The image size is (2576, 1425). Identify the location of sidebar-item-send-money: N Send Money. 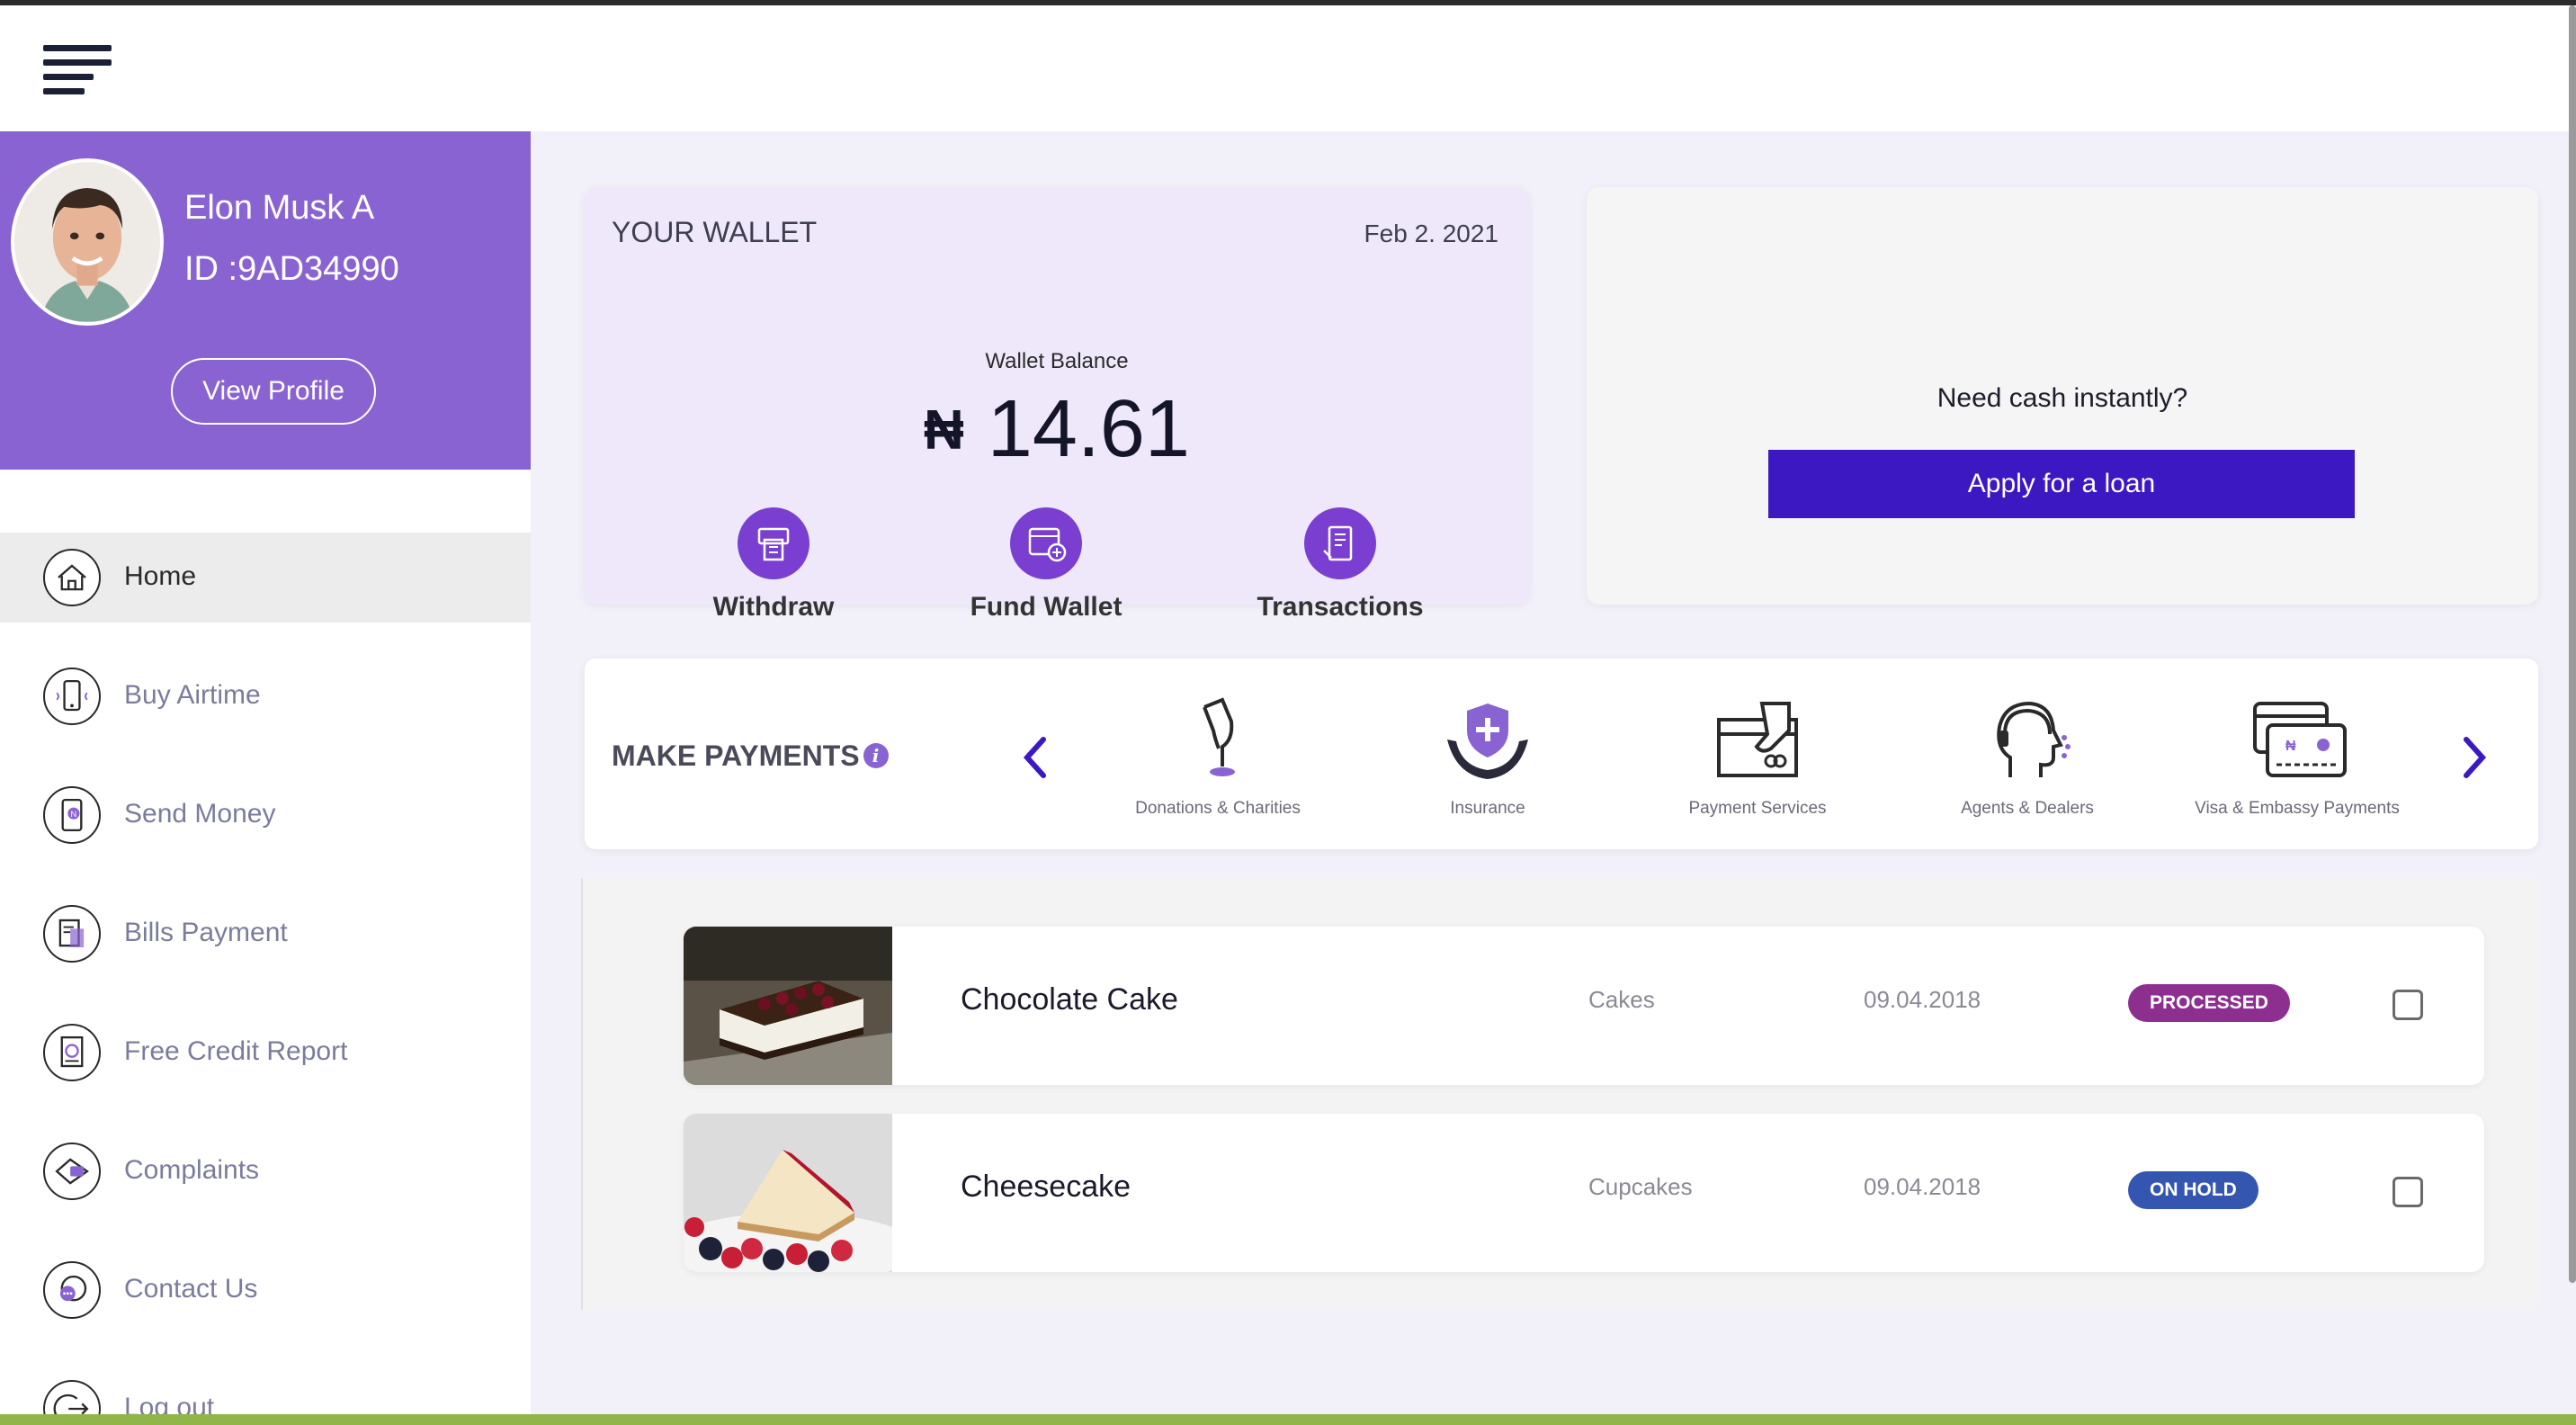
(265, 815).